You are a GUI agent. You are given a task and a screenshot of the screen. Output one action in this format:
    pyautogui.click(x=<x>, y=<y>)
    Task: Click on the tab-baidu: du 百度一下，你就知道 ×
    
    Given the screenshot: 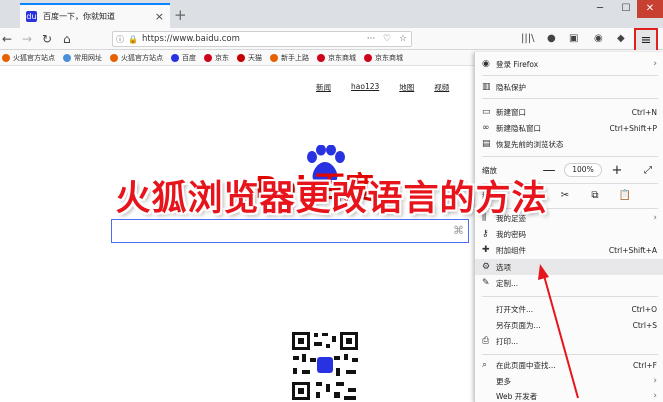 What is the action you would take?
    pyautogui.click(x=95, y=15)
    